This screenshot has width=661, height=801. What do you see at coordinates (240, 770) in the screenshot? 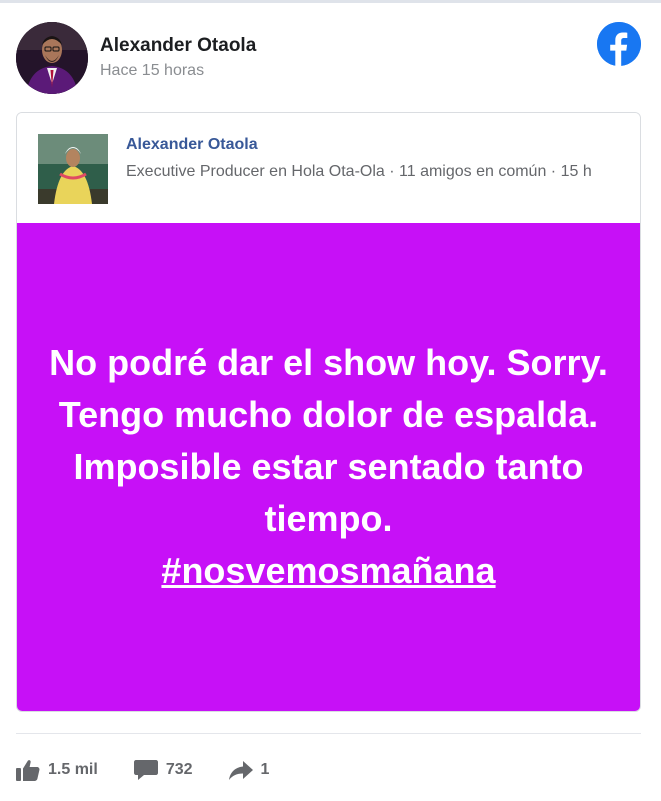
I see `share-icon` at bounding box center [240, 770].